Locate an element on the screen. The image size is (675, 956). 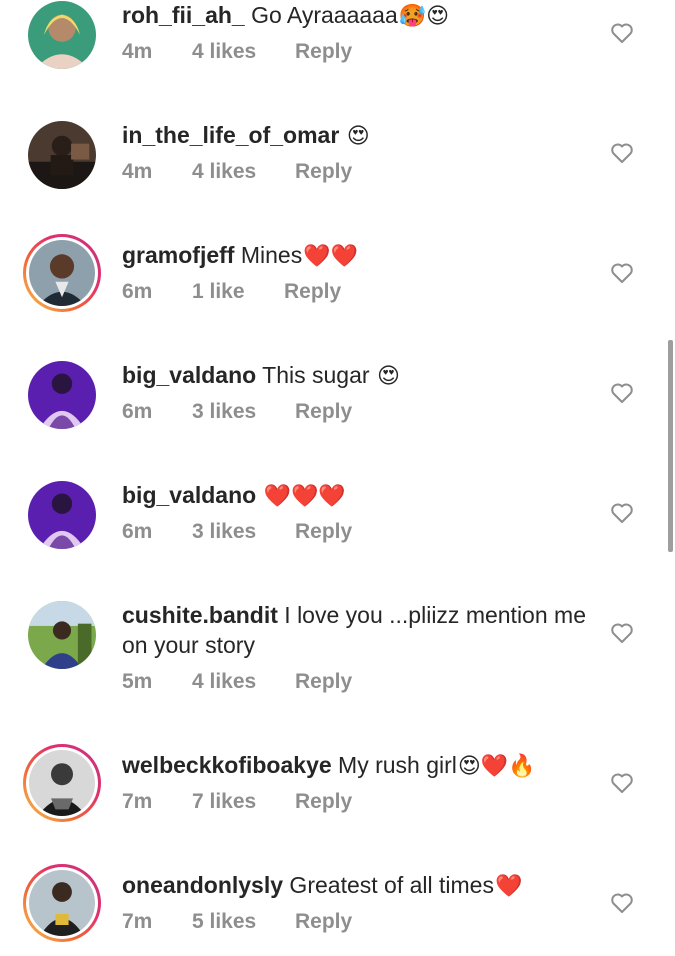
comment-username: roh_fii_ah_ is located at coordinates (183, 15).